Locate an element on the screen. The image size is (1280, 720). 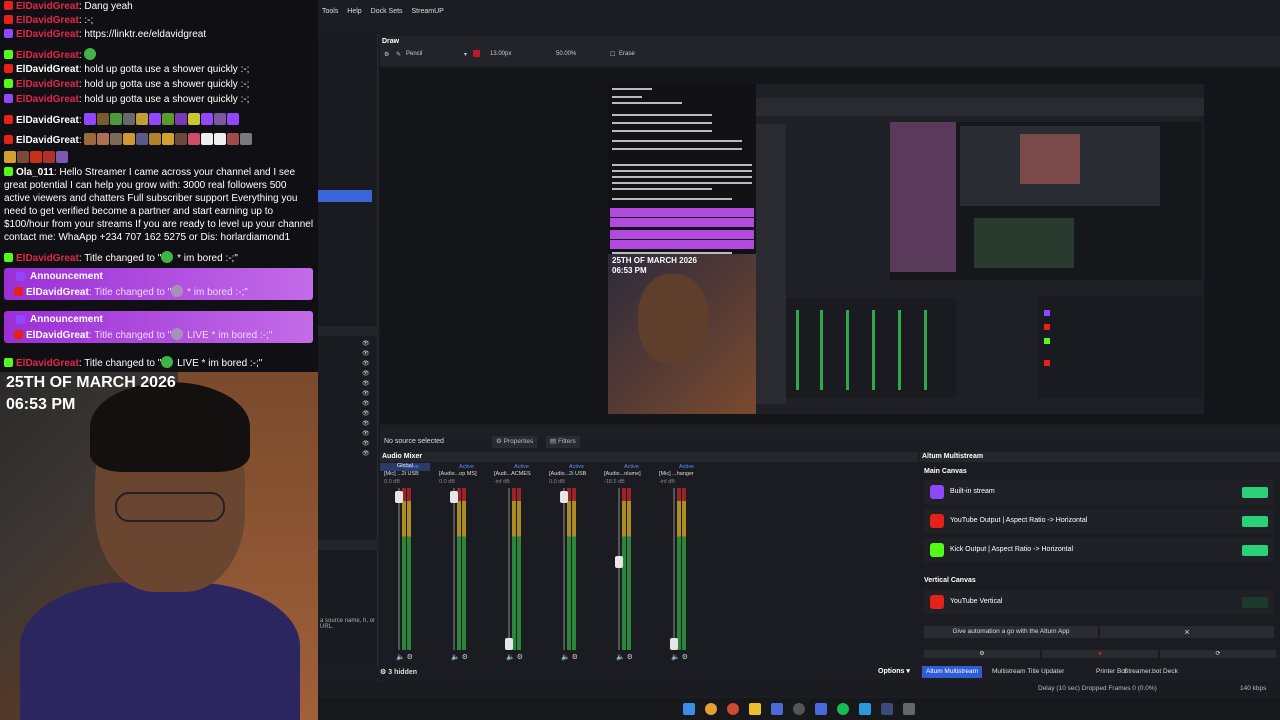
channel-name: [Audio...2i USB is located at coordinates (568, 474).